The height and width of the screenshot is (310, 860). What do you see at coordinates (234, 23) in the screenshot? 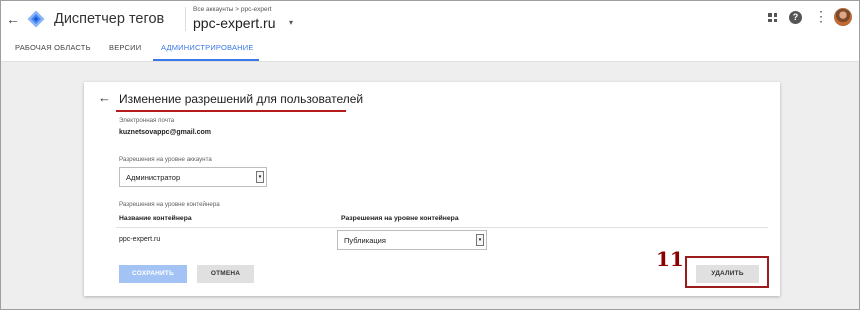
I see `container-selector: ppc-expert.ru` at bounding box center [234, 23].